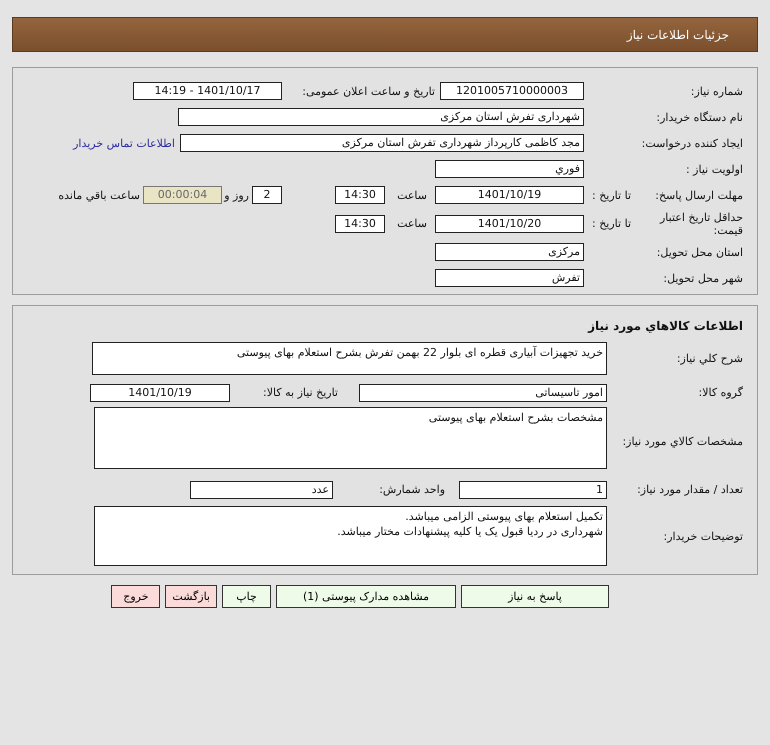 The height and width of the screenshot is (745, 770). I want to click on field-label: واحد شمارش:, so click(411, 489).